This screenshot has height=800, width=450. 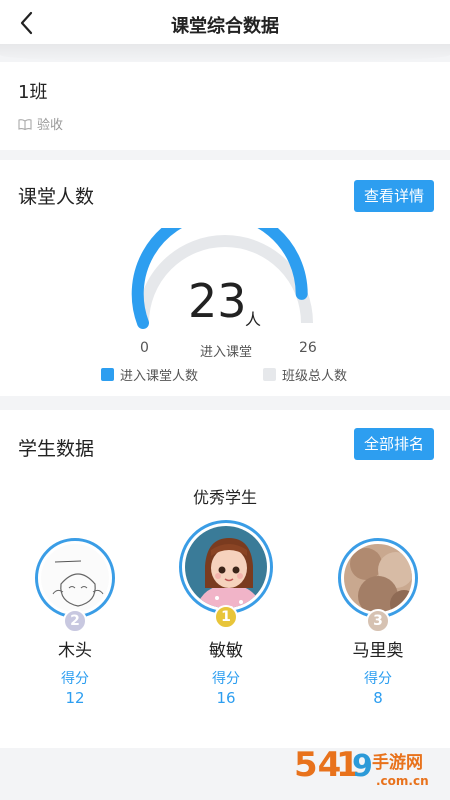 I want to click on book-icon, so click(x=25, y=124).